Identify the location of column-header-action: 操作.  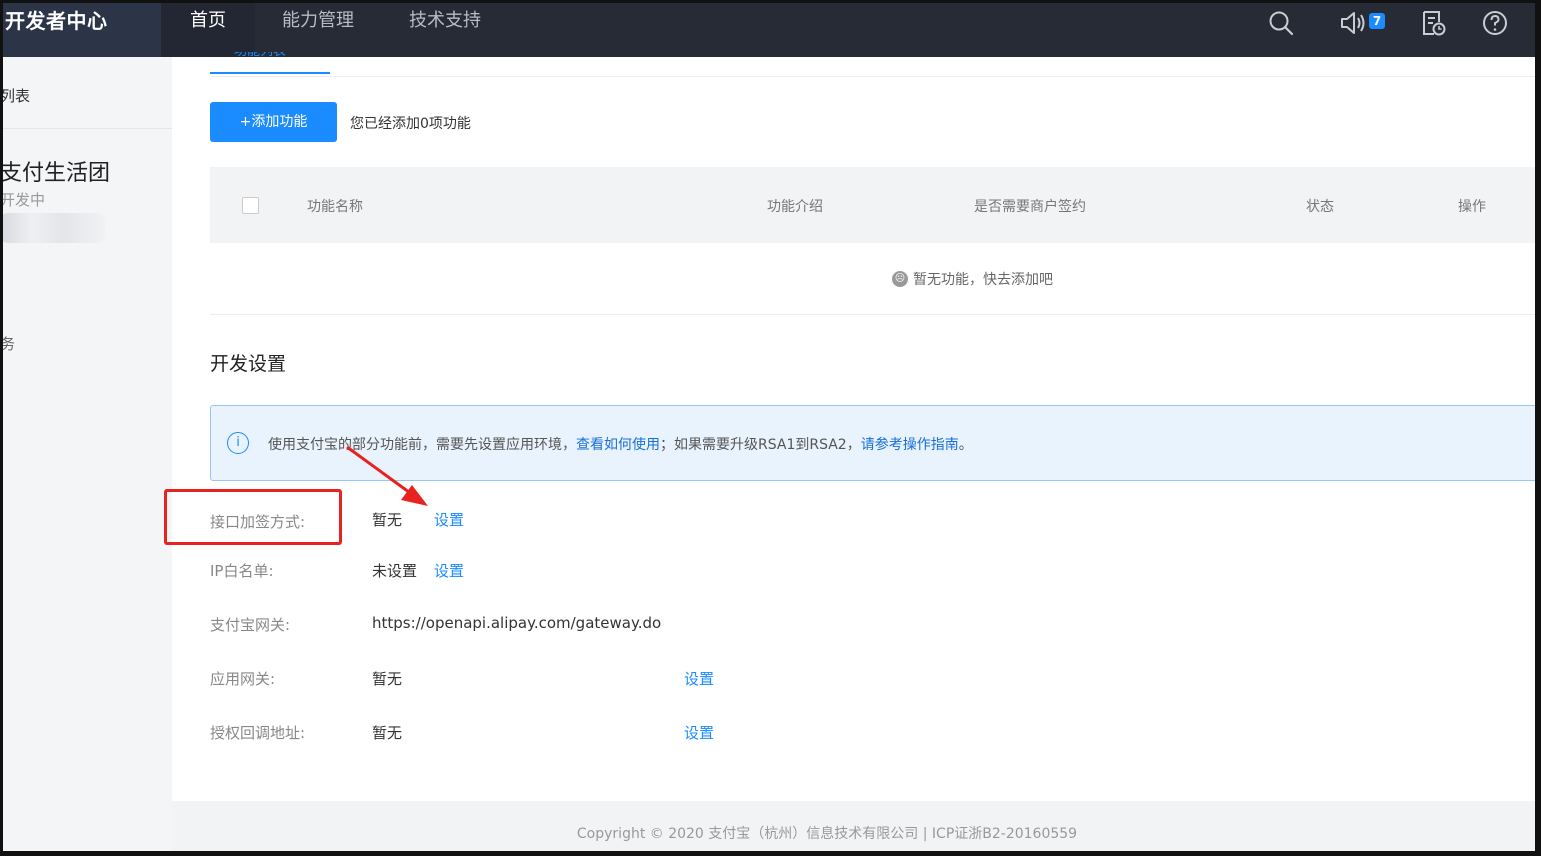
(1472, 207).